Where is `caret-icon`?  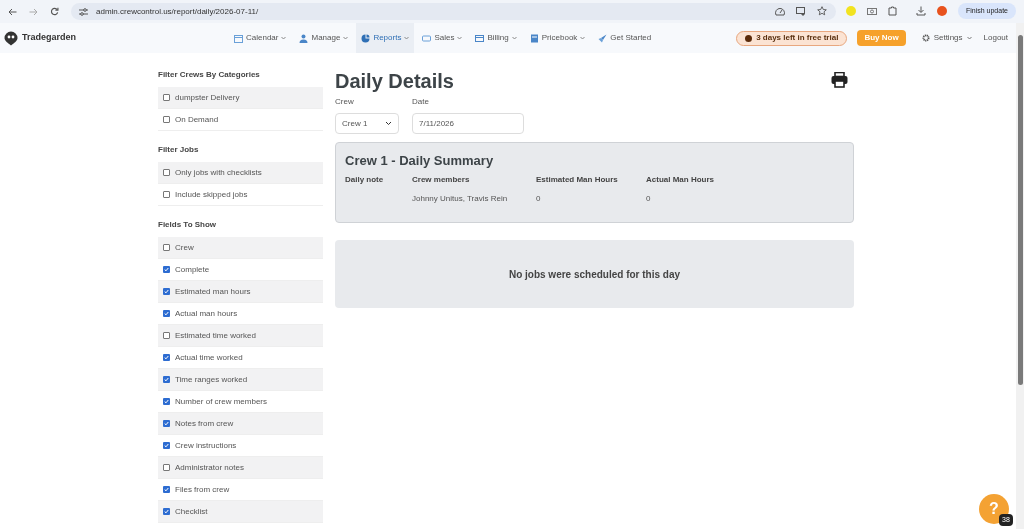 caret-icon is located at coordinates (969, 38).